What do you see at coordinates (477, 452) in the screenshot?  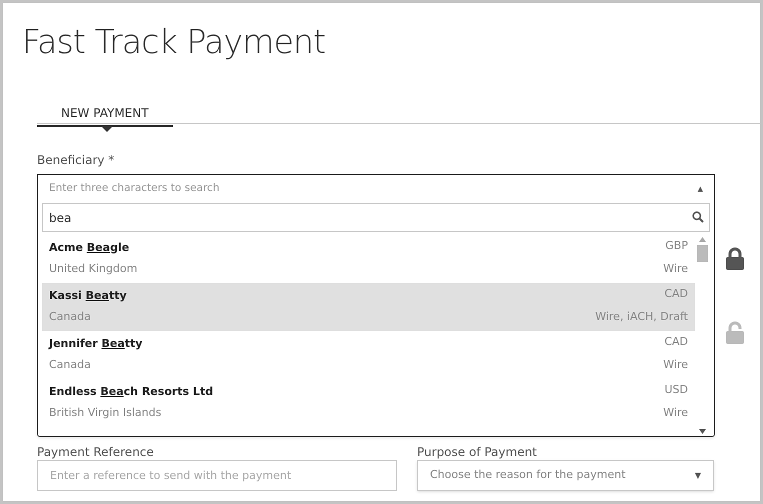 I see `field-label: Purpose of Payment` at bounding box center [477, 452].